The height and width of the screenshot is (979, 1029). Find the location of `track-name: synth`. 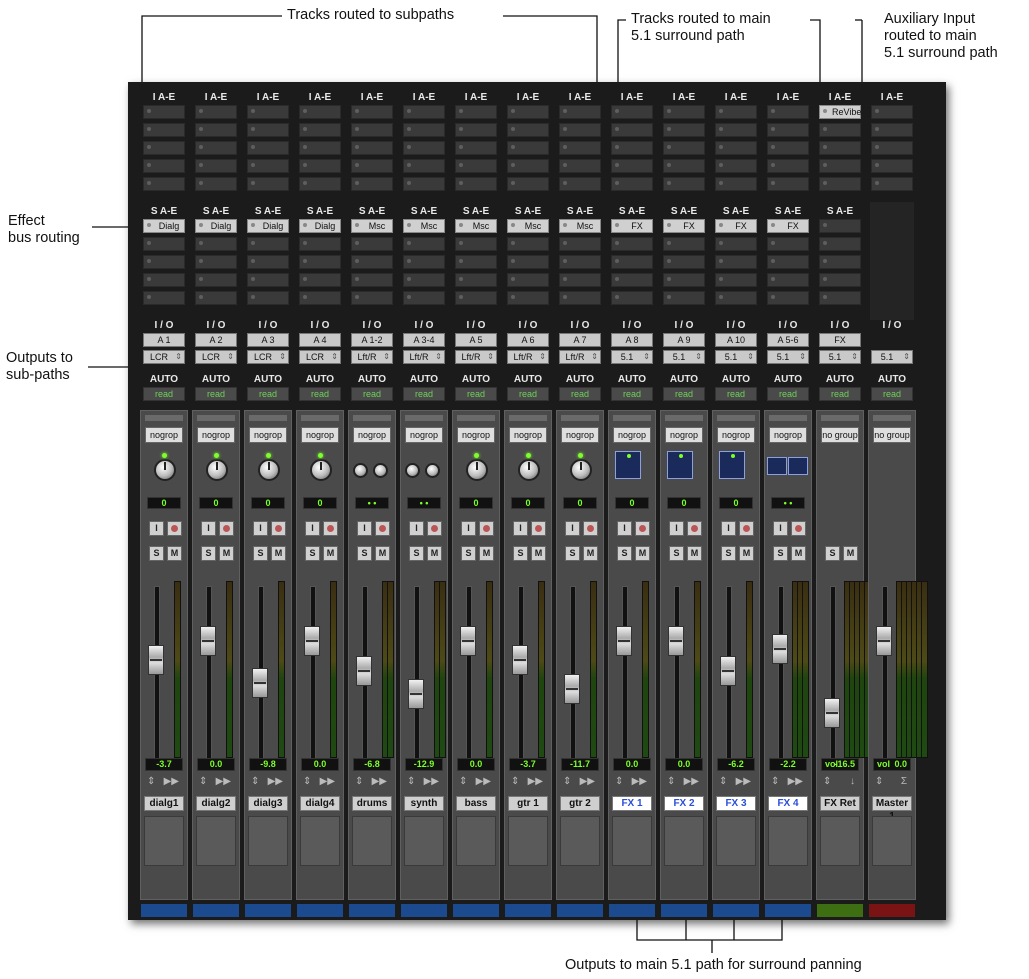

track-name: synth is located at coordinates (424, 803).